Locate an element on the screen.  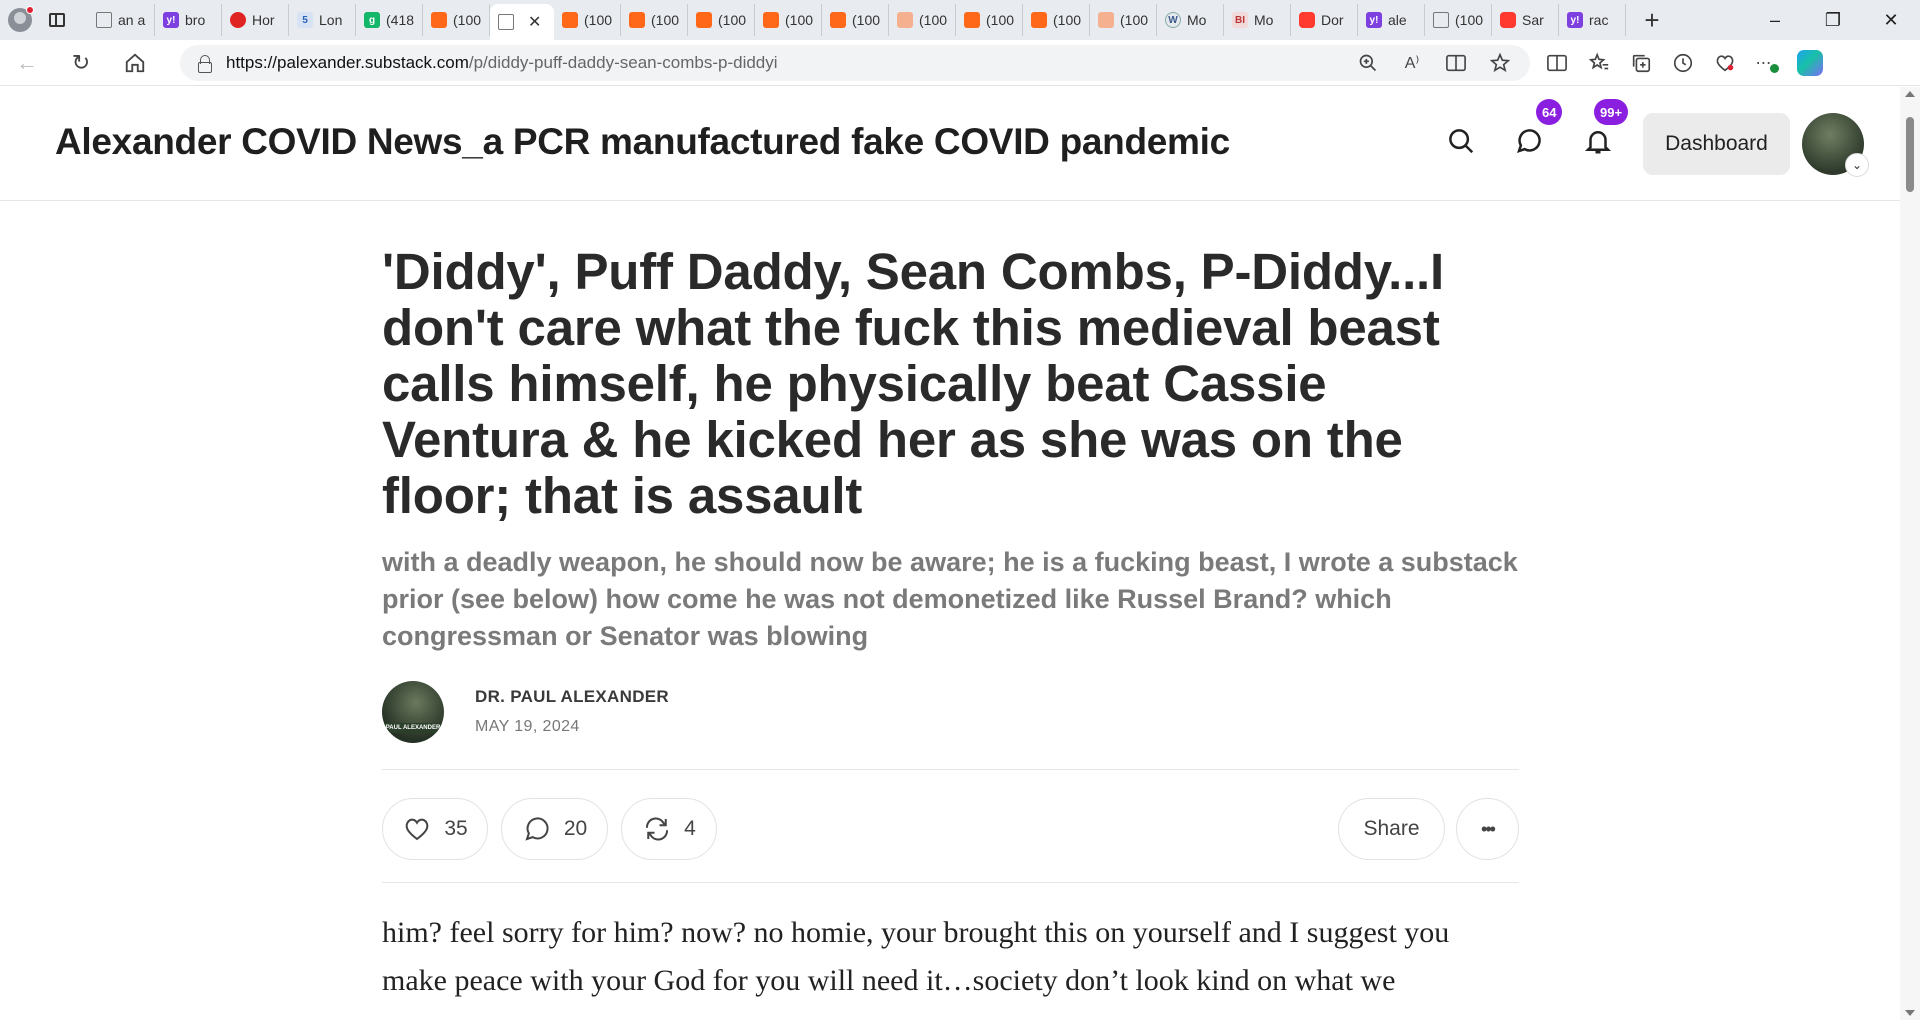
dashboard-button: Dashboard is located at coordinates (1716, 144).